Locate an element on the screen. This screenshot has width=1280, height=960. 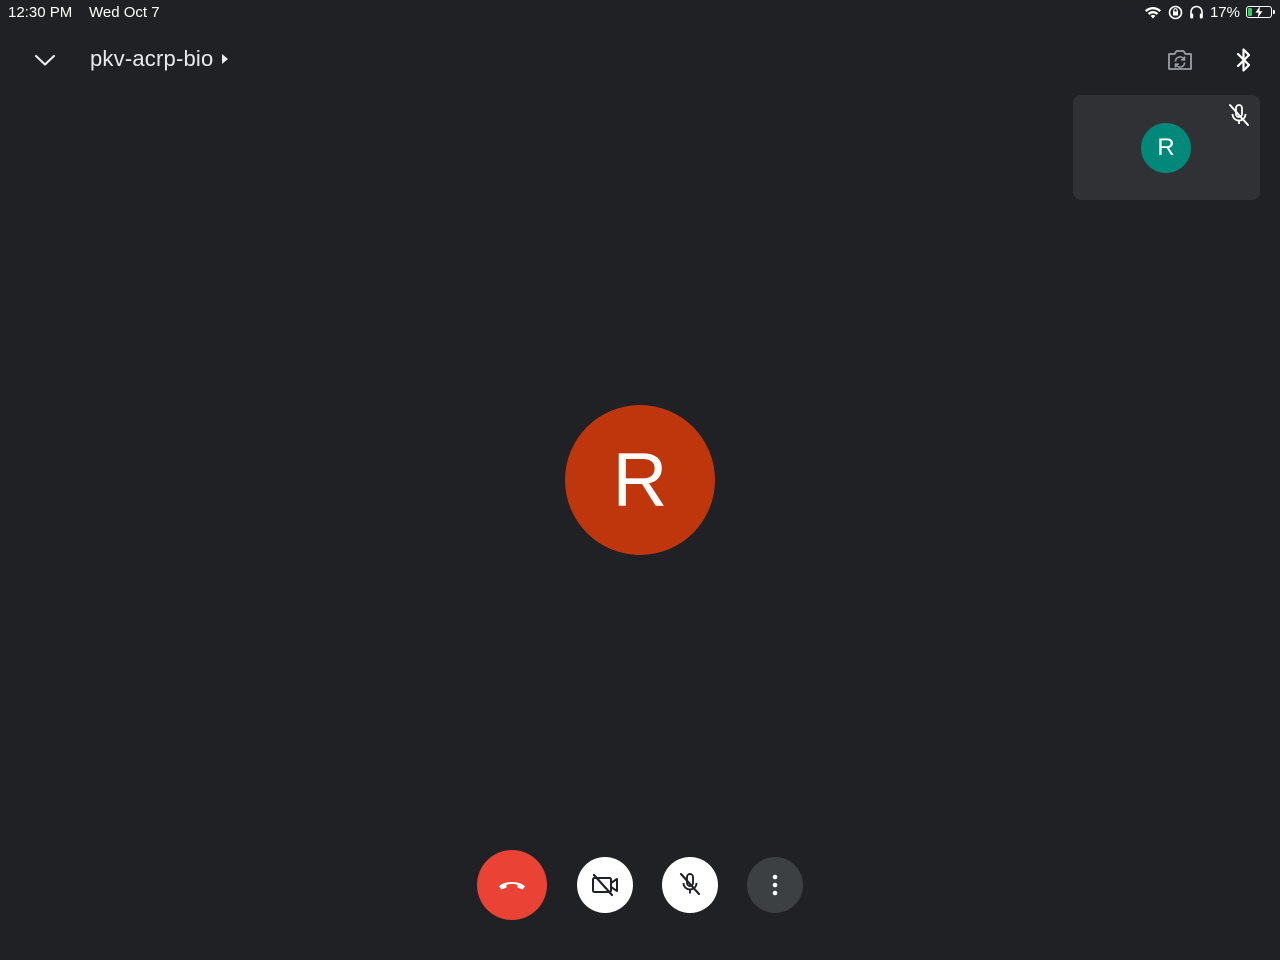
collapse-button is located at coordinates (45, 60).